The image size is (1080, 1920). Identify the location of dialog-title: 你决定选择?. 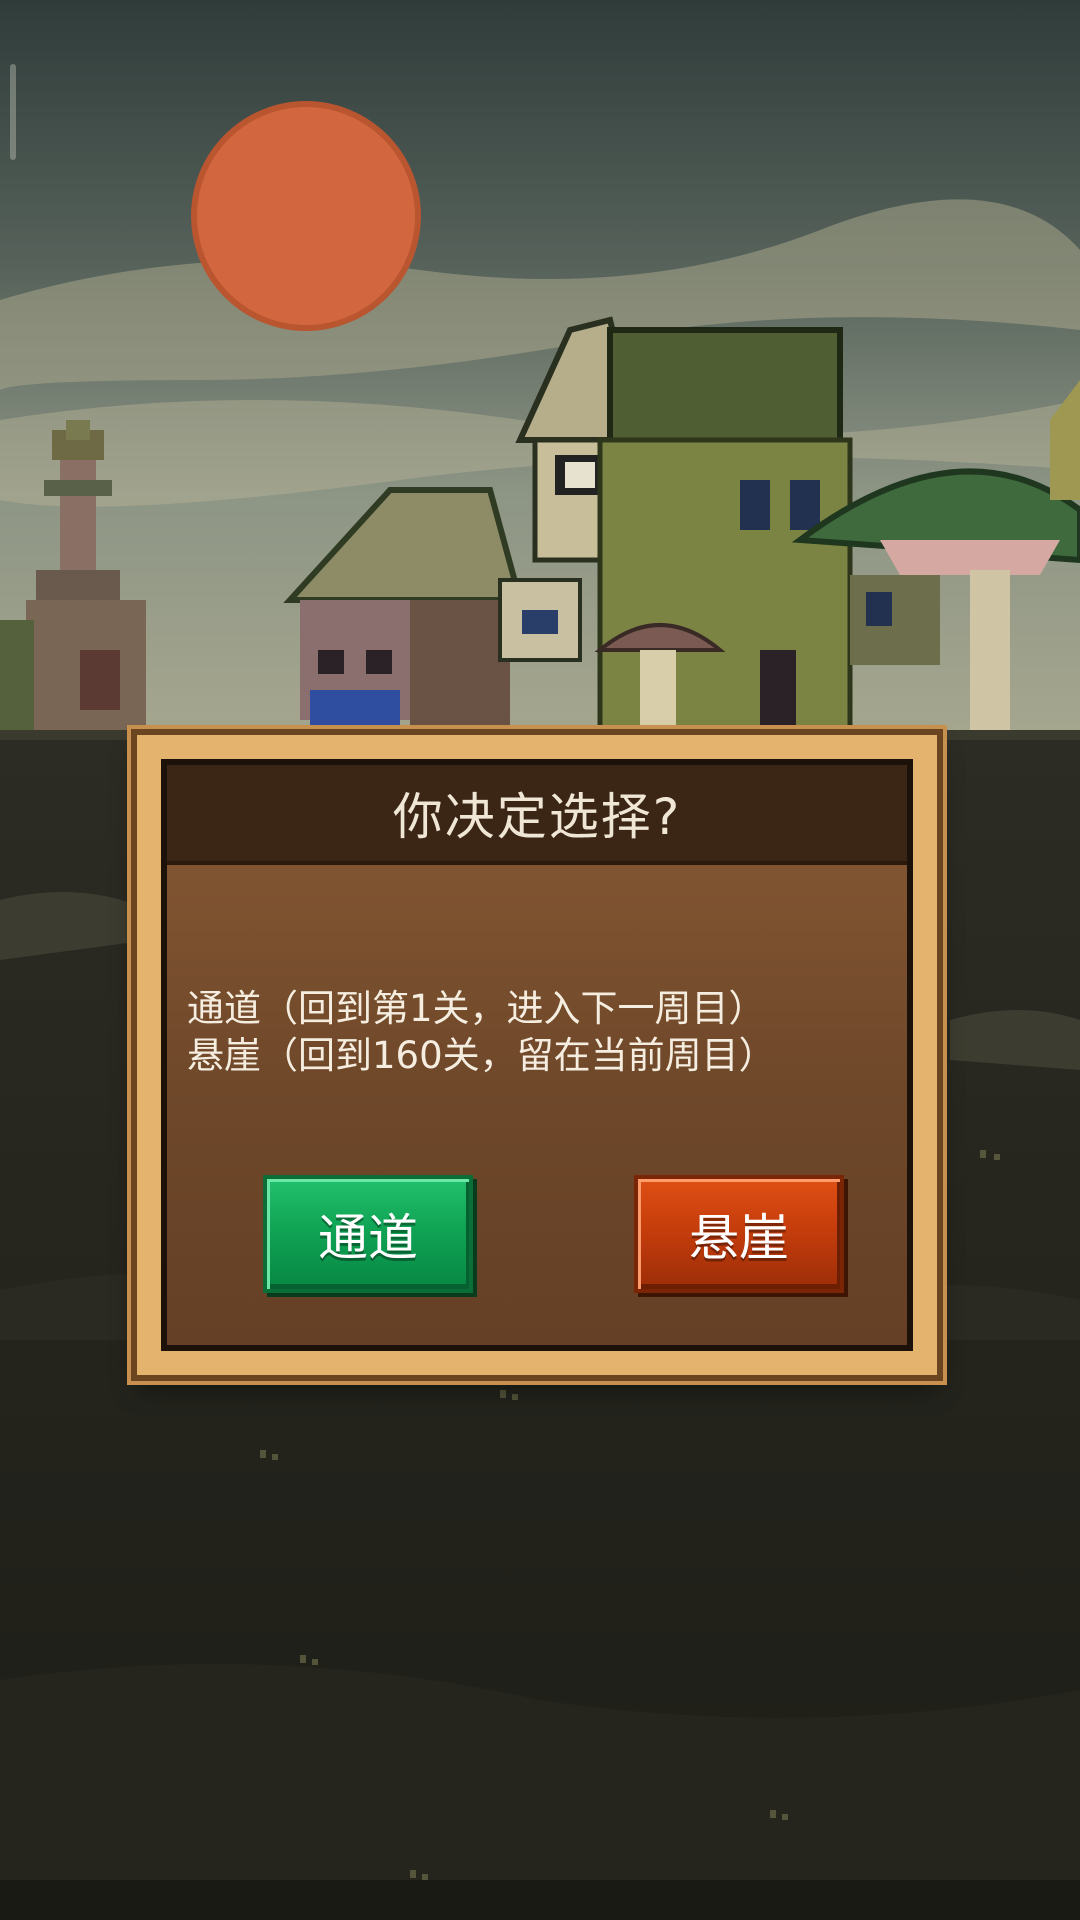
(537, 817).